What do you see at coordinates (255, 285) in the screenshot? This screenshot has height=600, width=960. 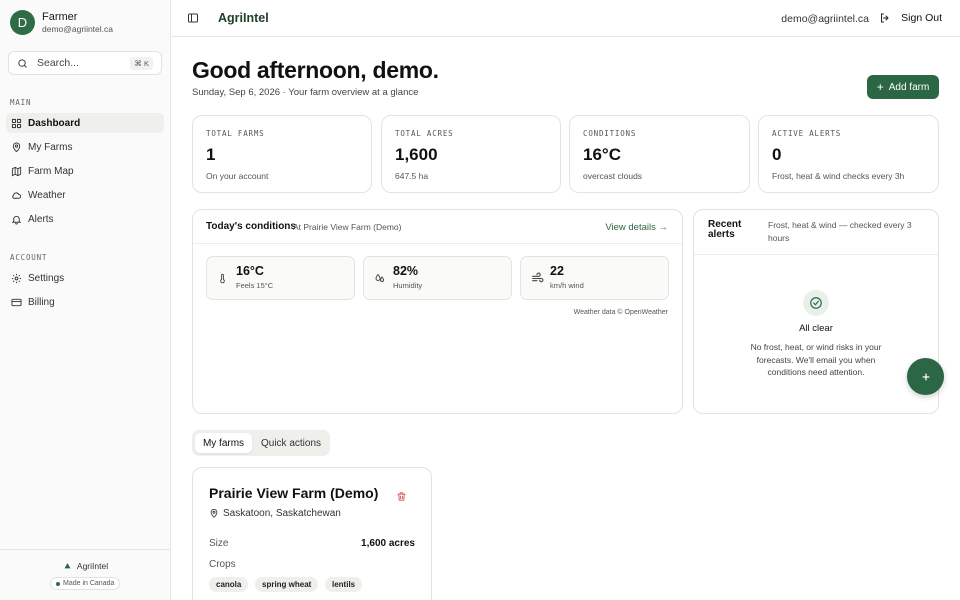 I see `metric-sub: Feels 15°C` at bounding box center [255, 285].